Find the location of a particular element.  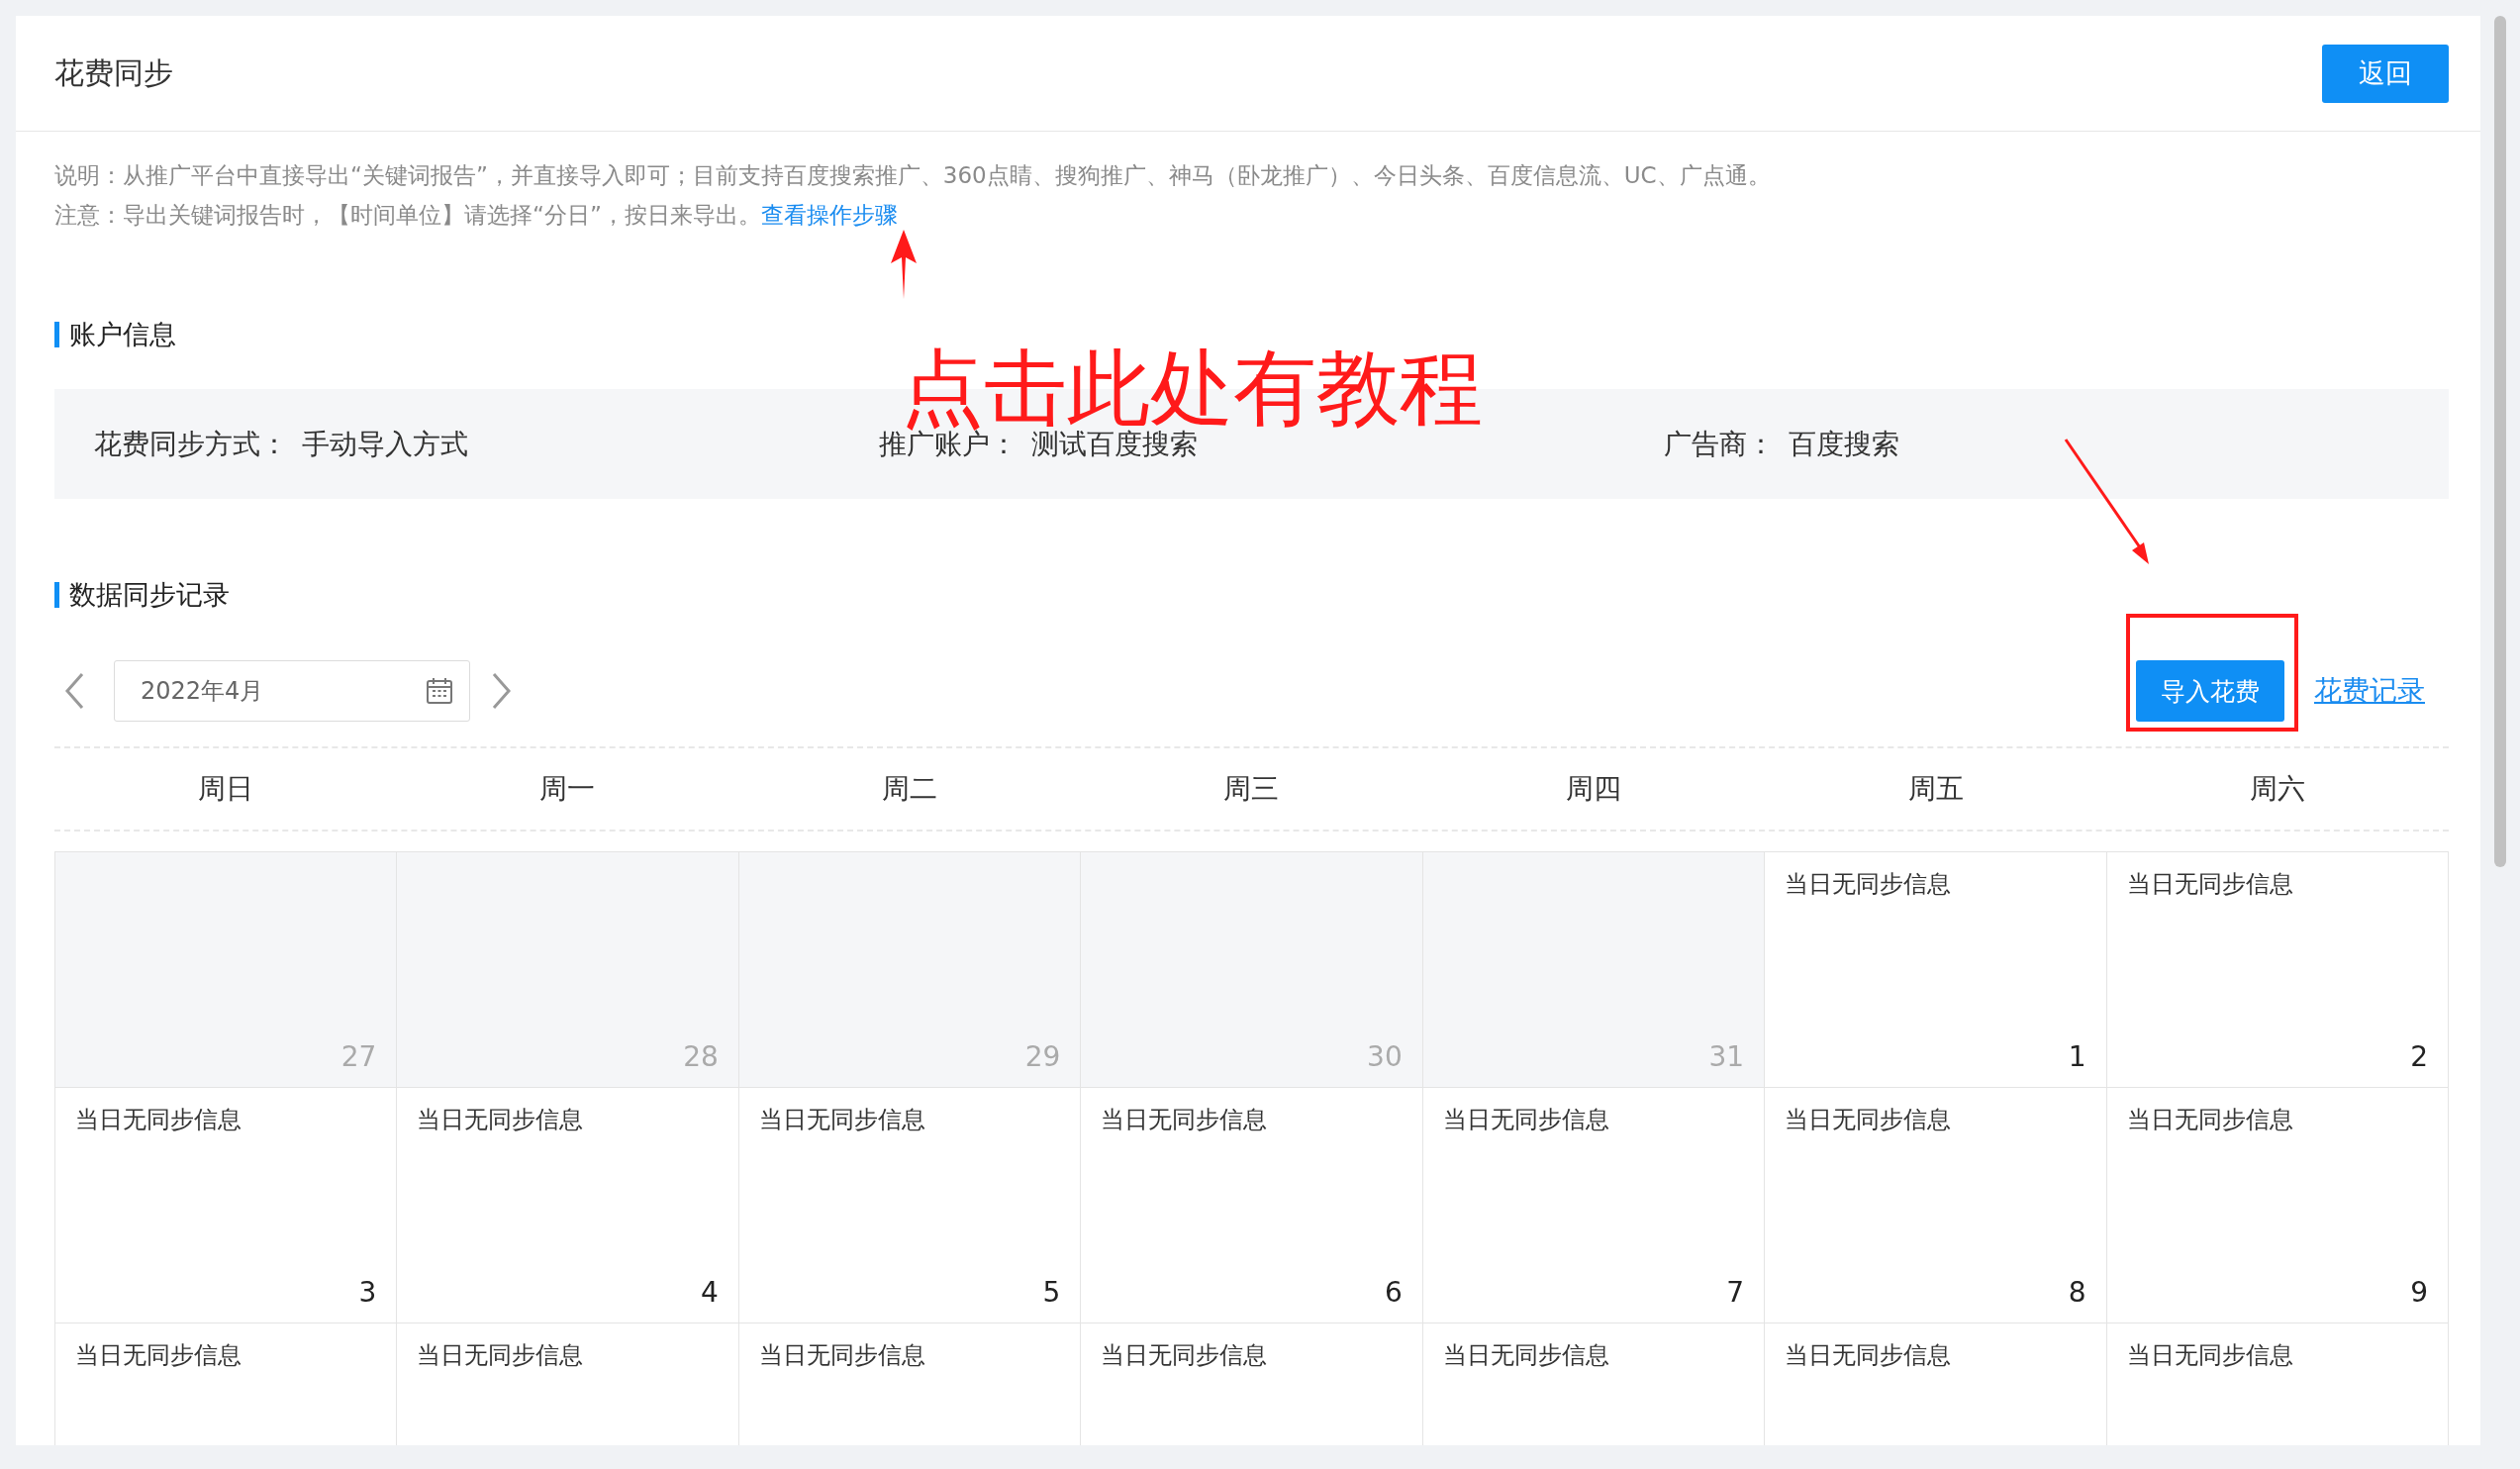

day-cell: 当日无同步信息 3 is located at coordinates (226, 1206).